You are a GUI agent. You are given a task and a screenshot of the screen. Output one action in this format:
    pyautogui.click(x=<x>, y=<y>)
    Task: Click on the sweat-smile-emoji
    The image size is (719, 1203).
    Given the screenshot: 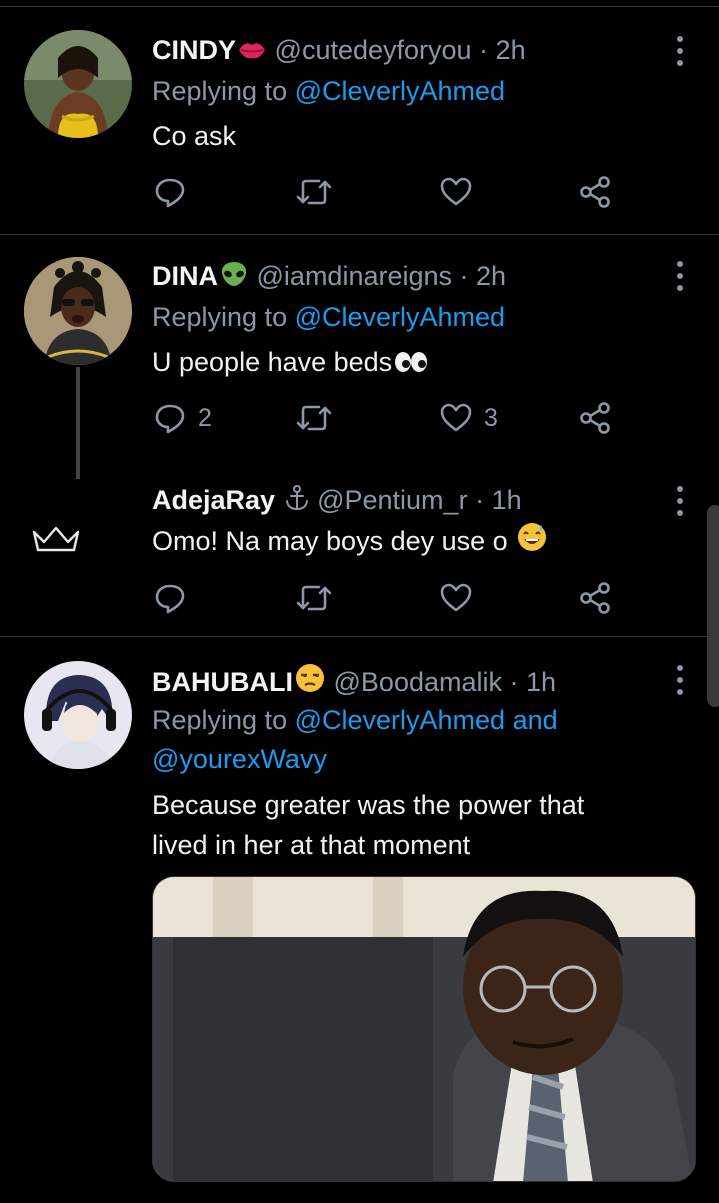 What is the action you would take?
    pyautogui.click(x=532, y=542)
    